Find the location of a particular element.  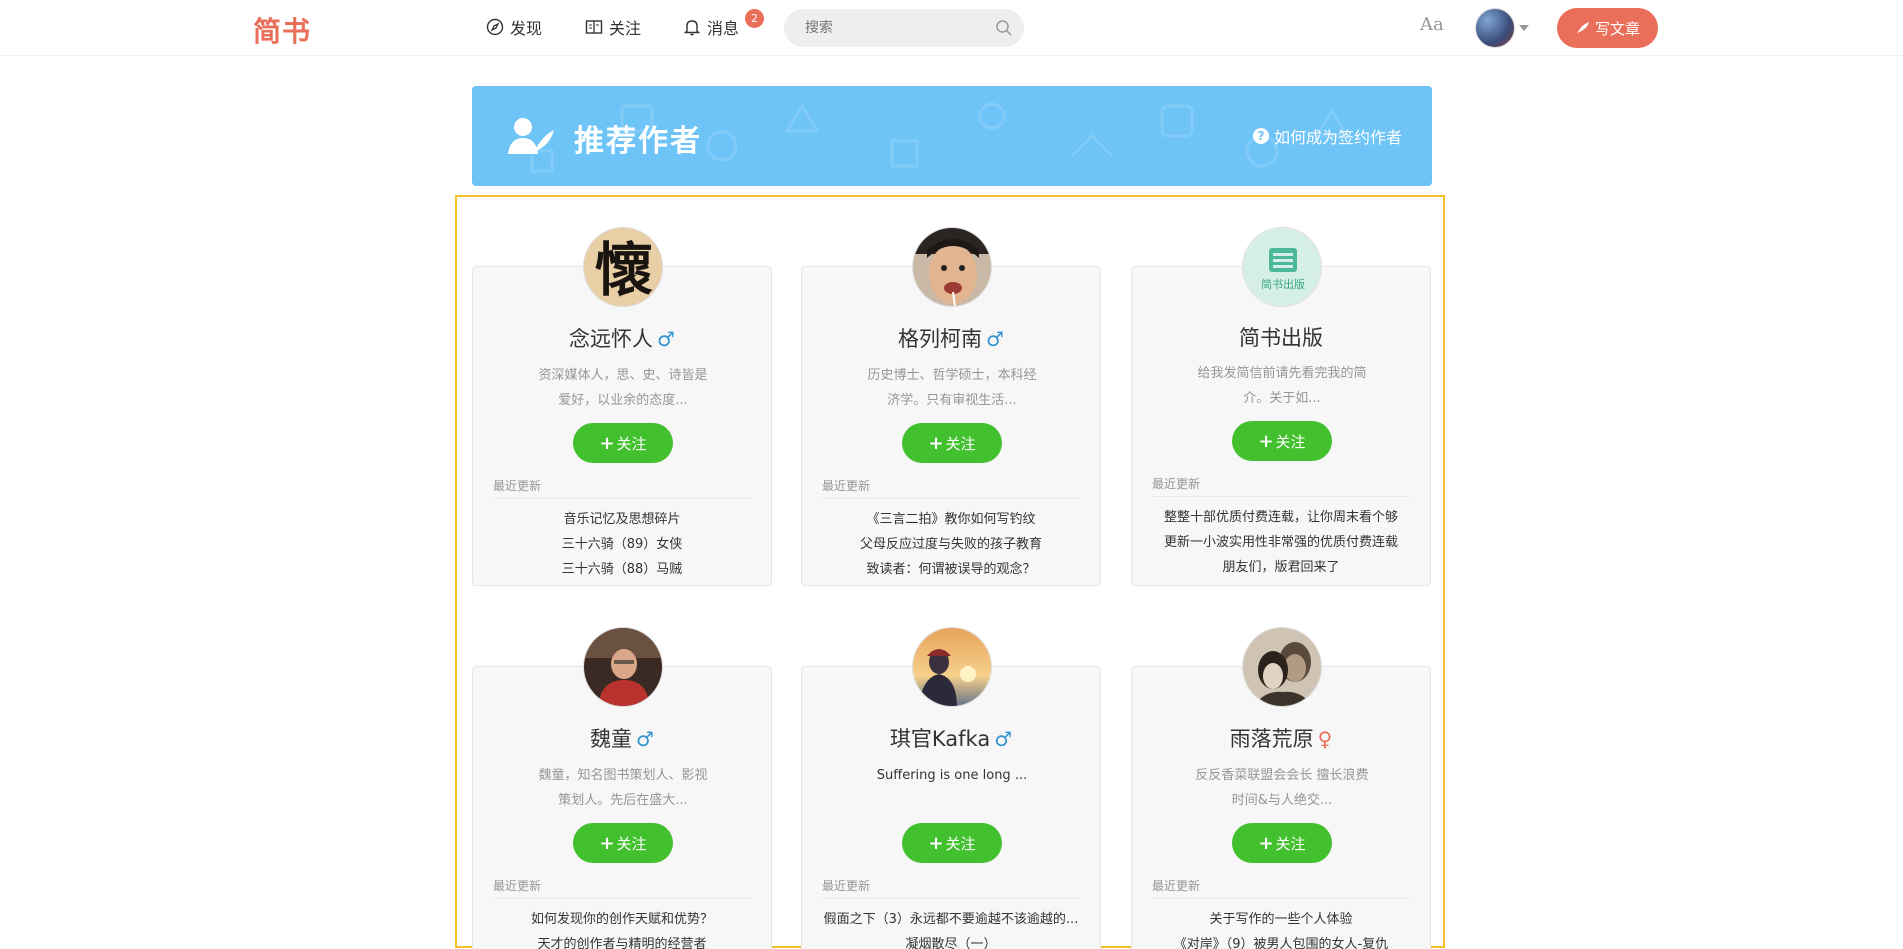

author-name: 简书出版 is located at coordinates (1281, 338).